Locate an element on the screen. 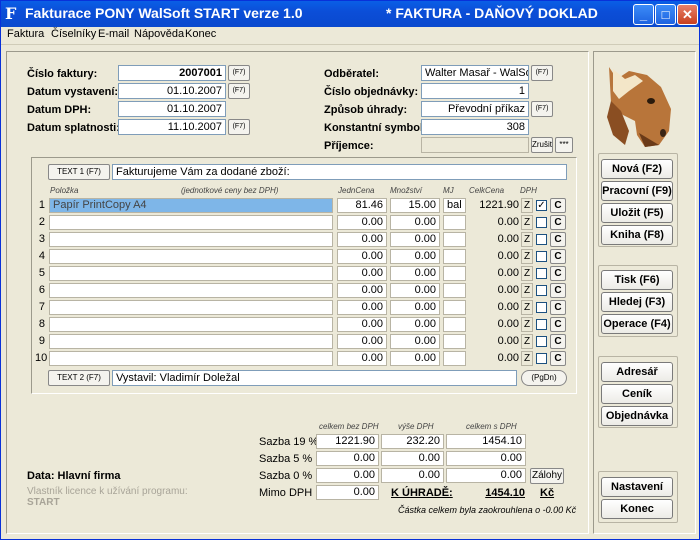 Image resolution: width=700 pixels, height=540 pixels. search-button: Hledej (F3) is located at coordinates (637, 302).